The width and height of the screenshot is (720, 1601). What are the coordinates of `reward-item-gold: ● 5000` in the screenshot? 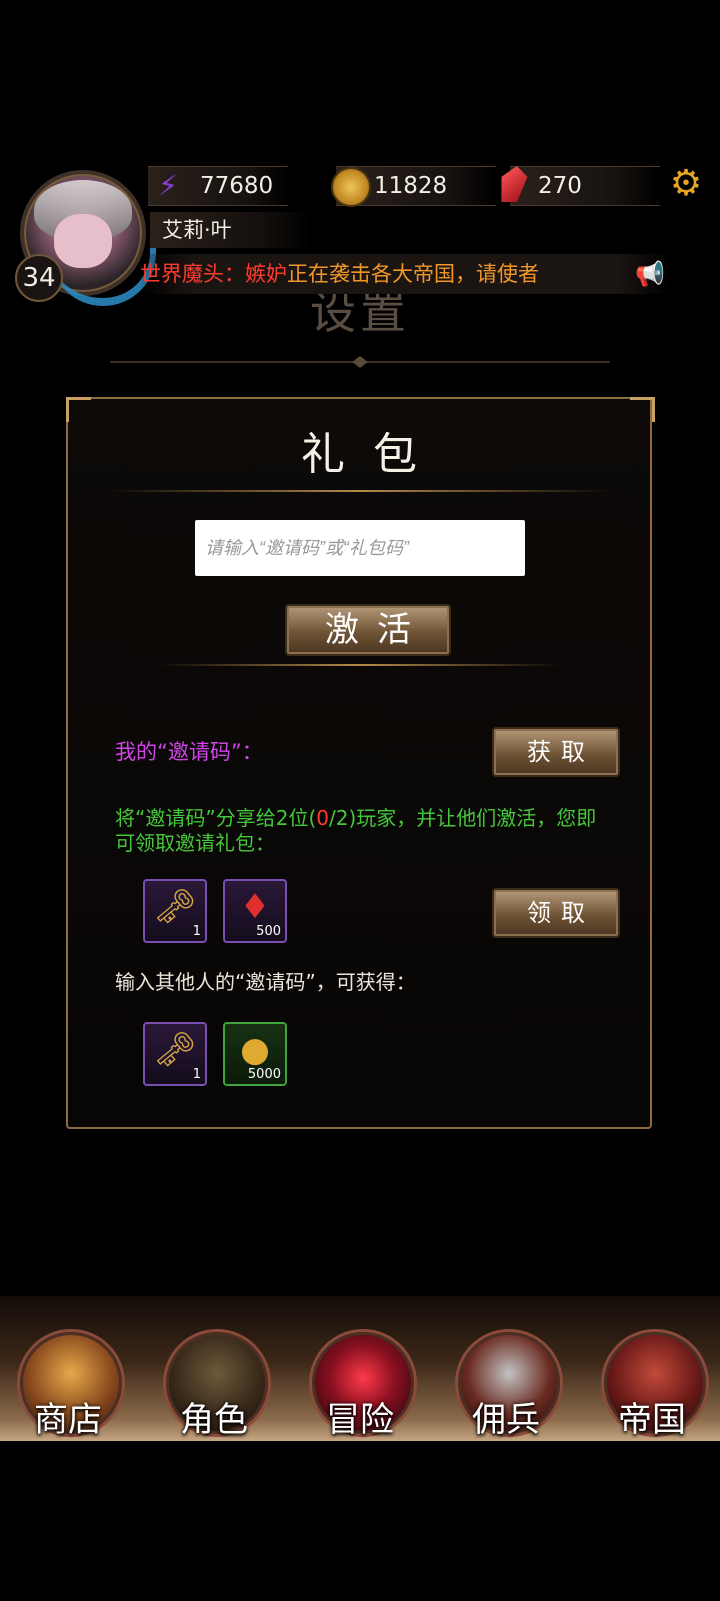 It's located at (255, 1054).